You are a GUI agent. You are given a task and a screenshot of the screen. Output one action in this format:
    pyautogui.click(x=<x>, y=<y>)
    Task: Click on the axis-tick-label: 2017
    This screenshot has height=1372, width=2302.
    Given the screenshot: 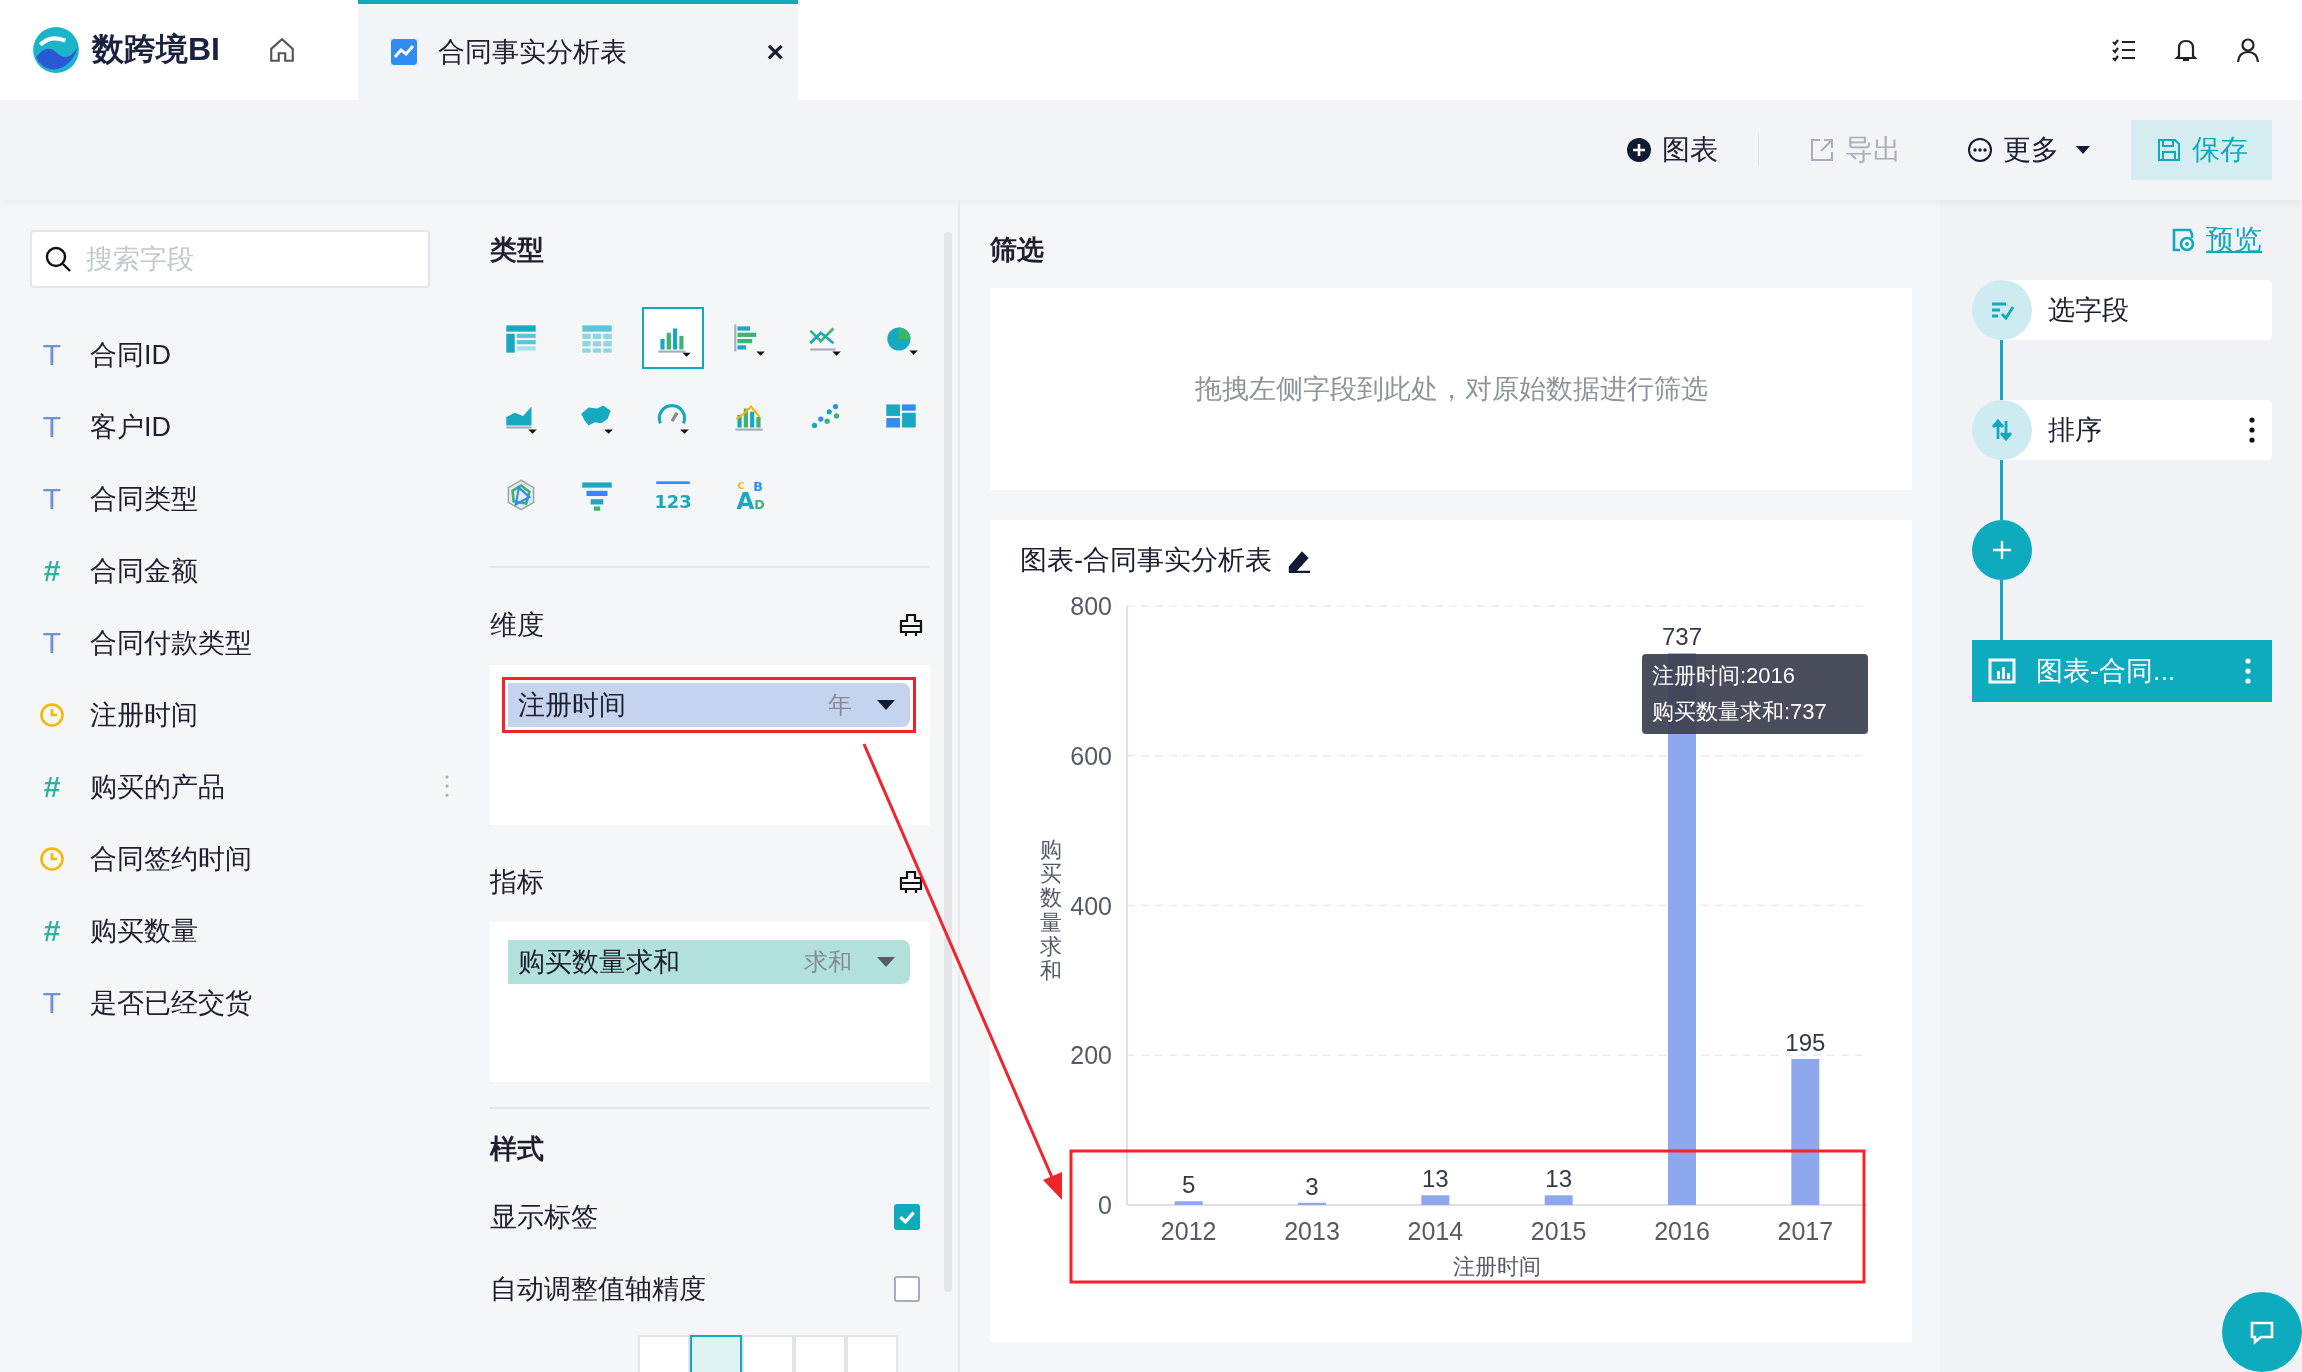 What is the action you would take?
    pyautogui.click(x=1805, y=1231)
    